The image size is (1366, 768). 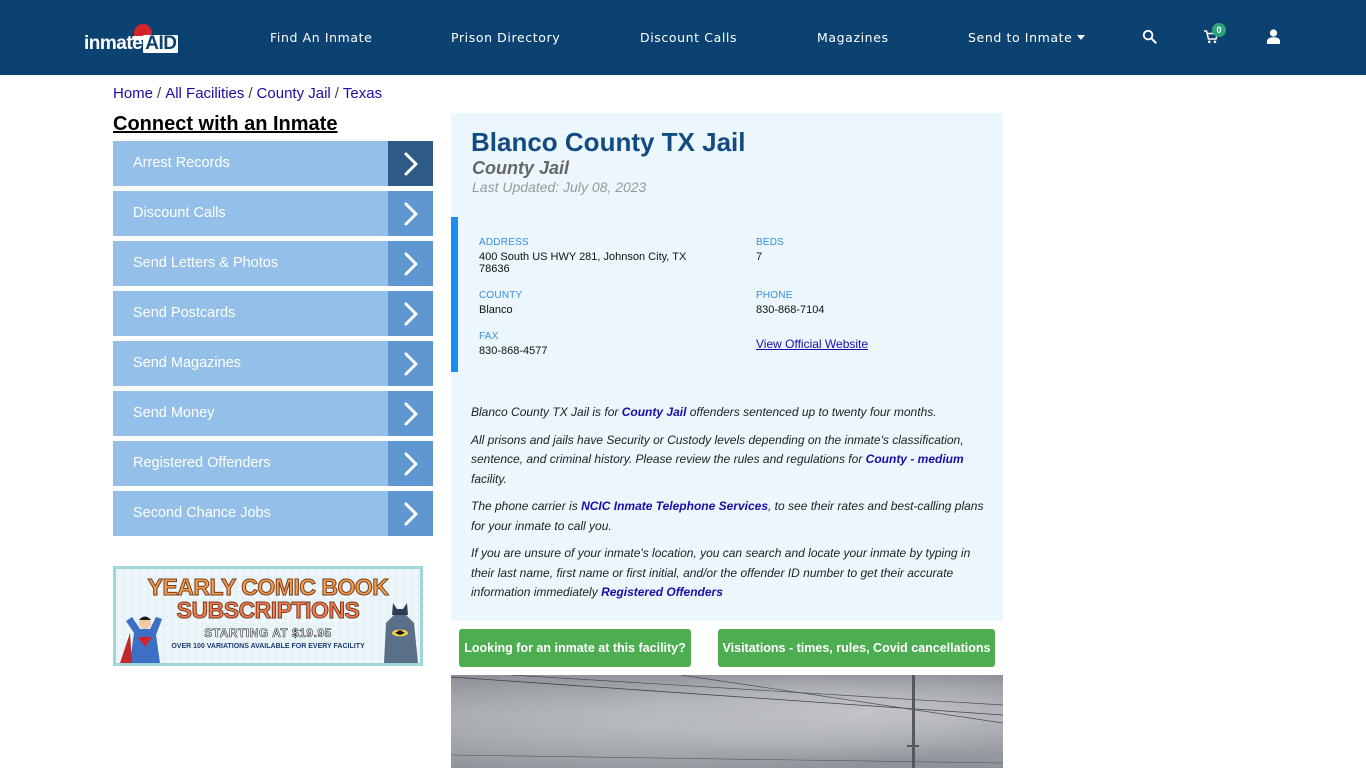 I want to click on facility-photo-scene, so click(x=727, y=721).